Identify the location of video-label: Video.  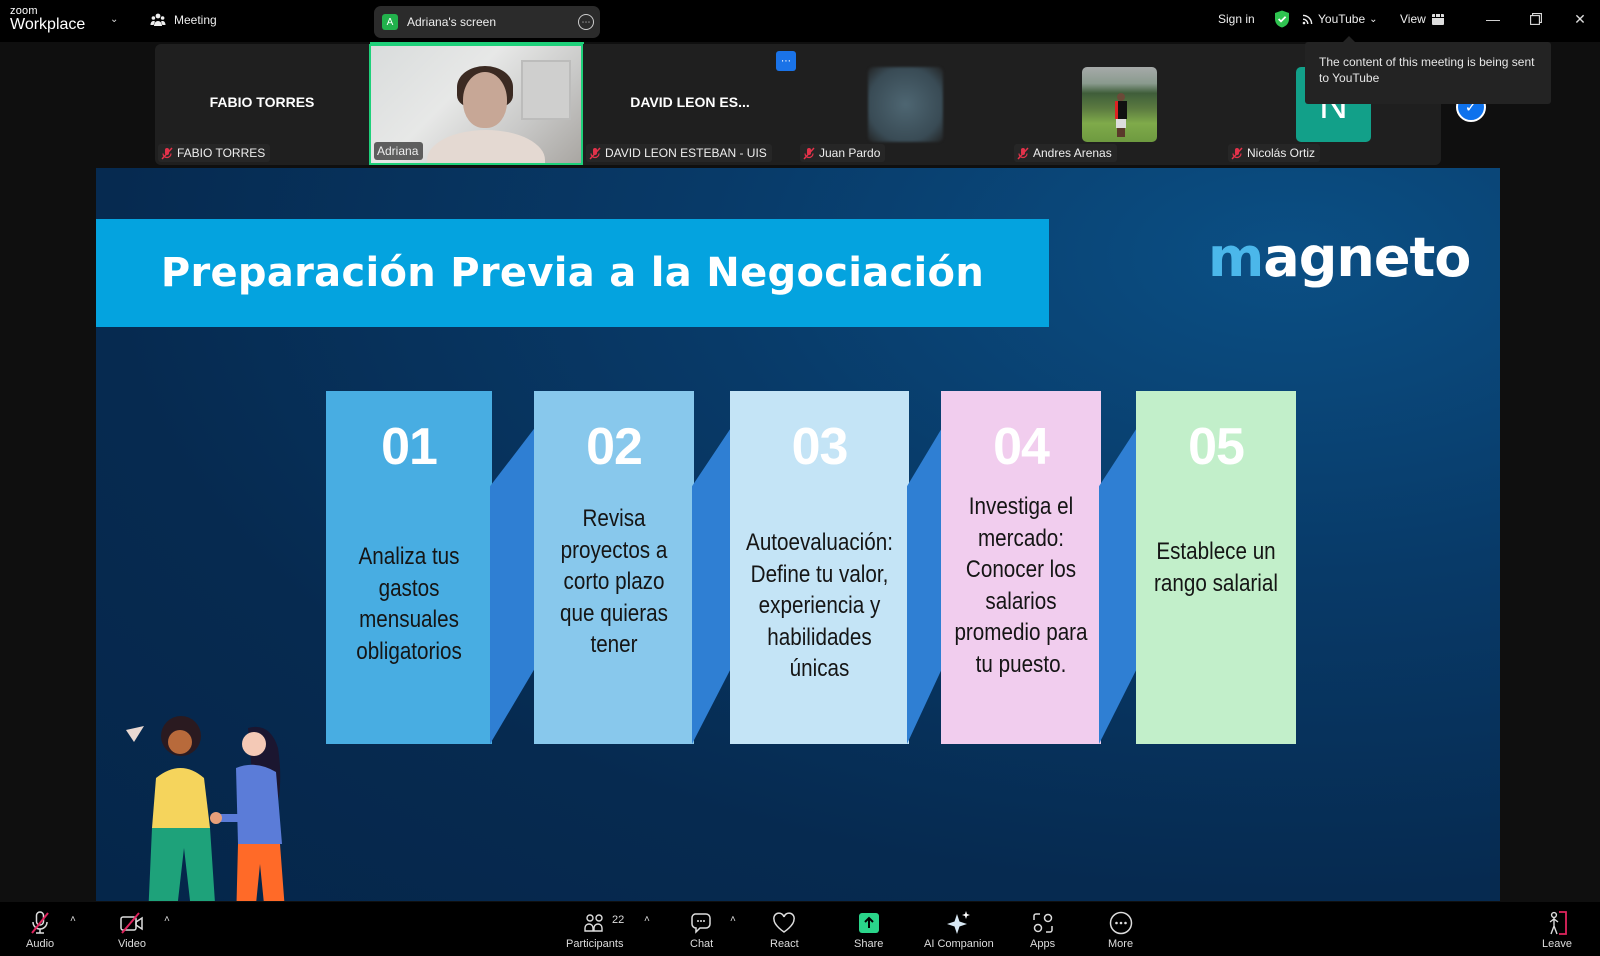
(132, 944).